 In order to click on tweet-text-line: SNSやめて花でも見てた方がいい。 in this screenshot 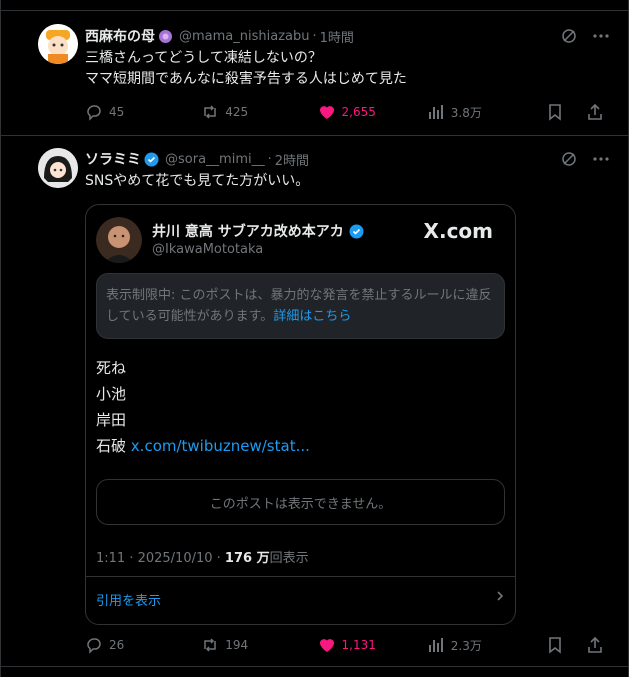, I will do `click(197, 181)`.